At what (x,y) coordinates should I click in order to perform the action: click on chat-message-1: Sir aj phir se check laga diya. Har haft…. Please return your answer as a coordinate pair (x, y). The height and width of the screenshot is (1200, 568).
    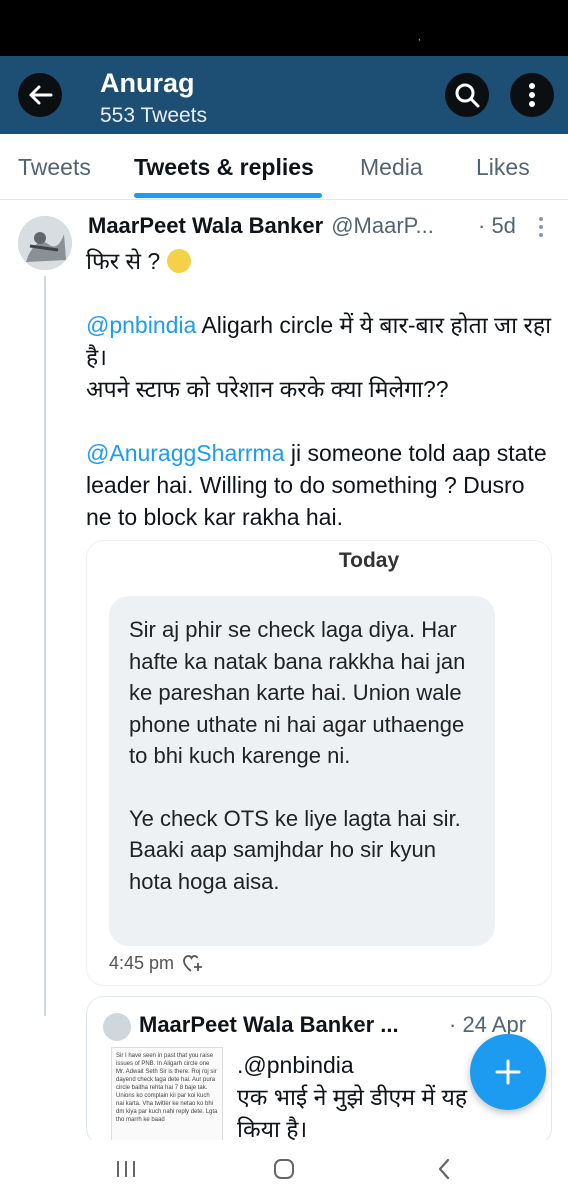
    Looking at the image, I should click on (297, 692).